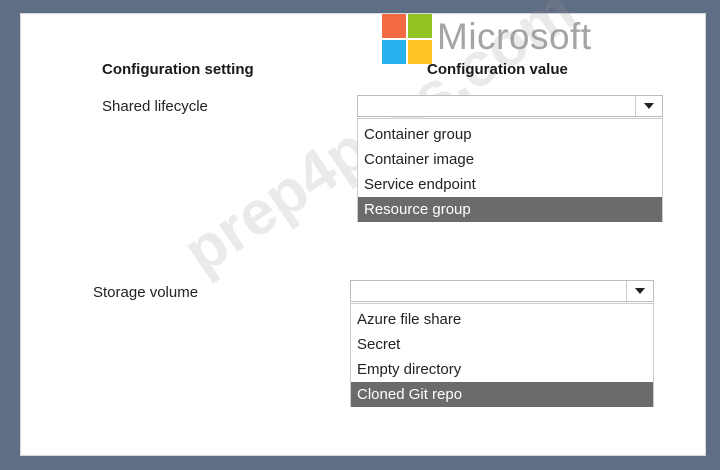  Describe the element at coordinates (510, 159) in the screenshot. I see `option-container-image: Container image` at that location.